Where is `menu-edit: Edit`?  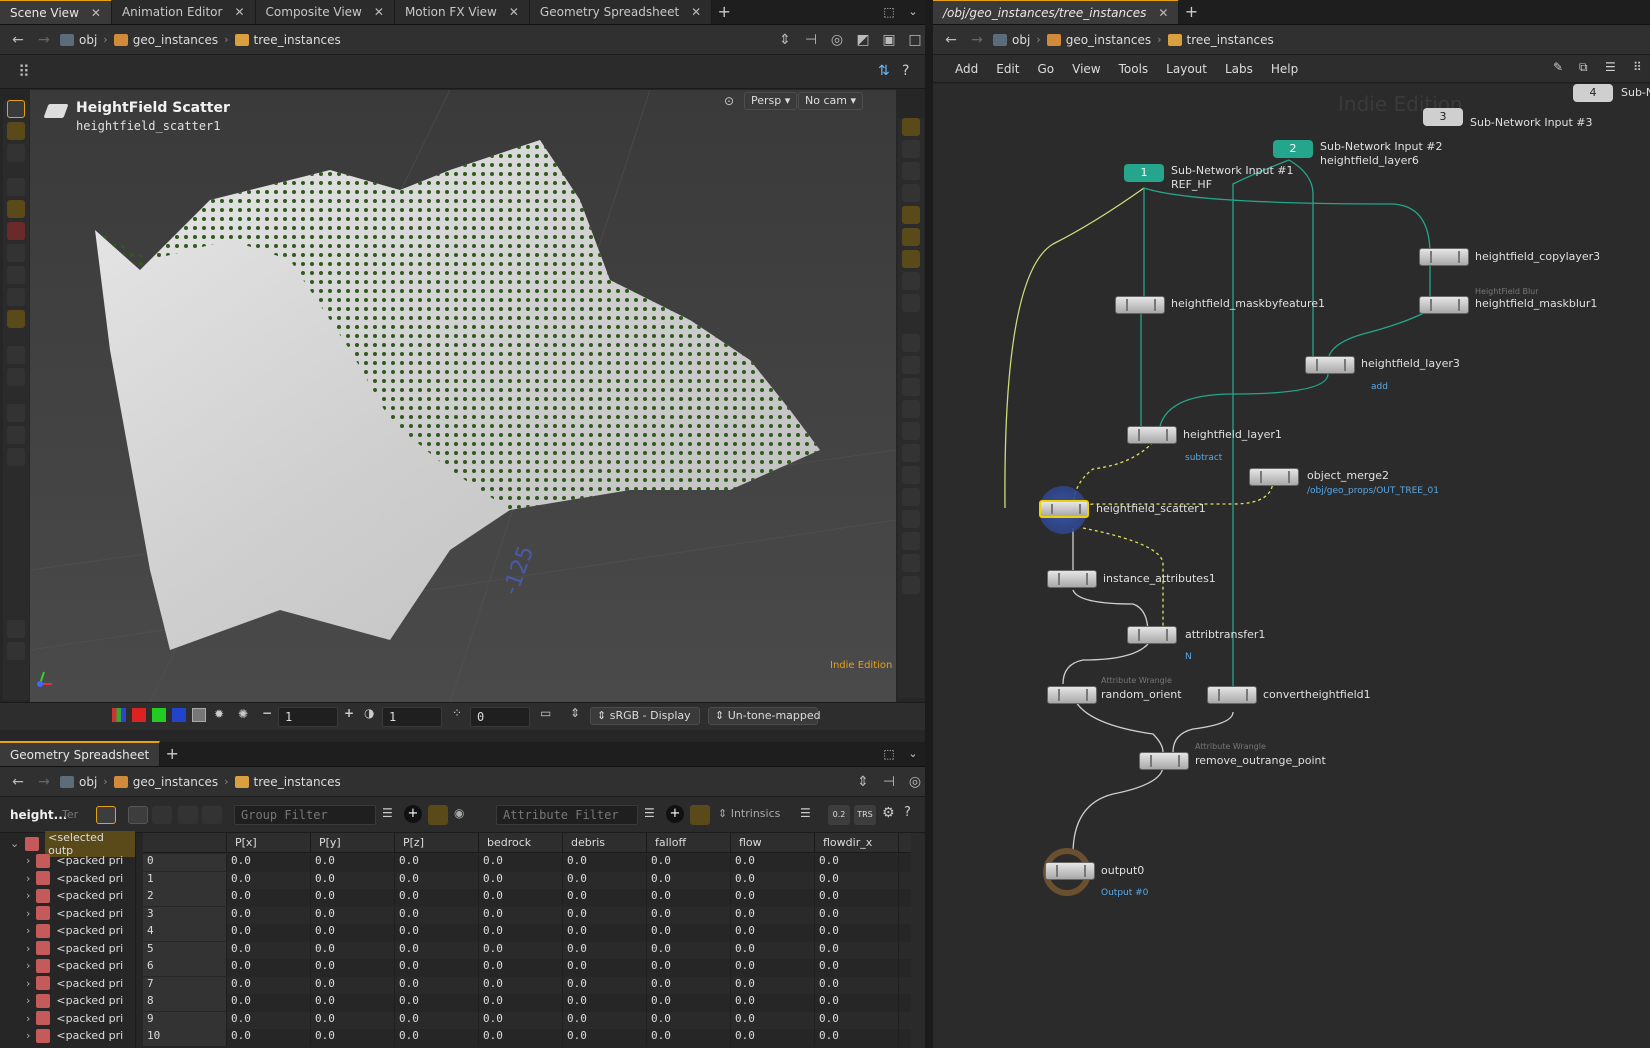 menu-edit: Edit is located at coordinates (1007, 69).